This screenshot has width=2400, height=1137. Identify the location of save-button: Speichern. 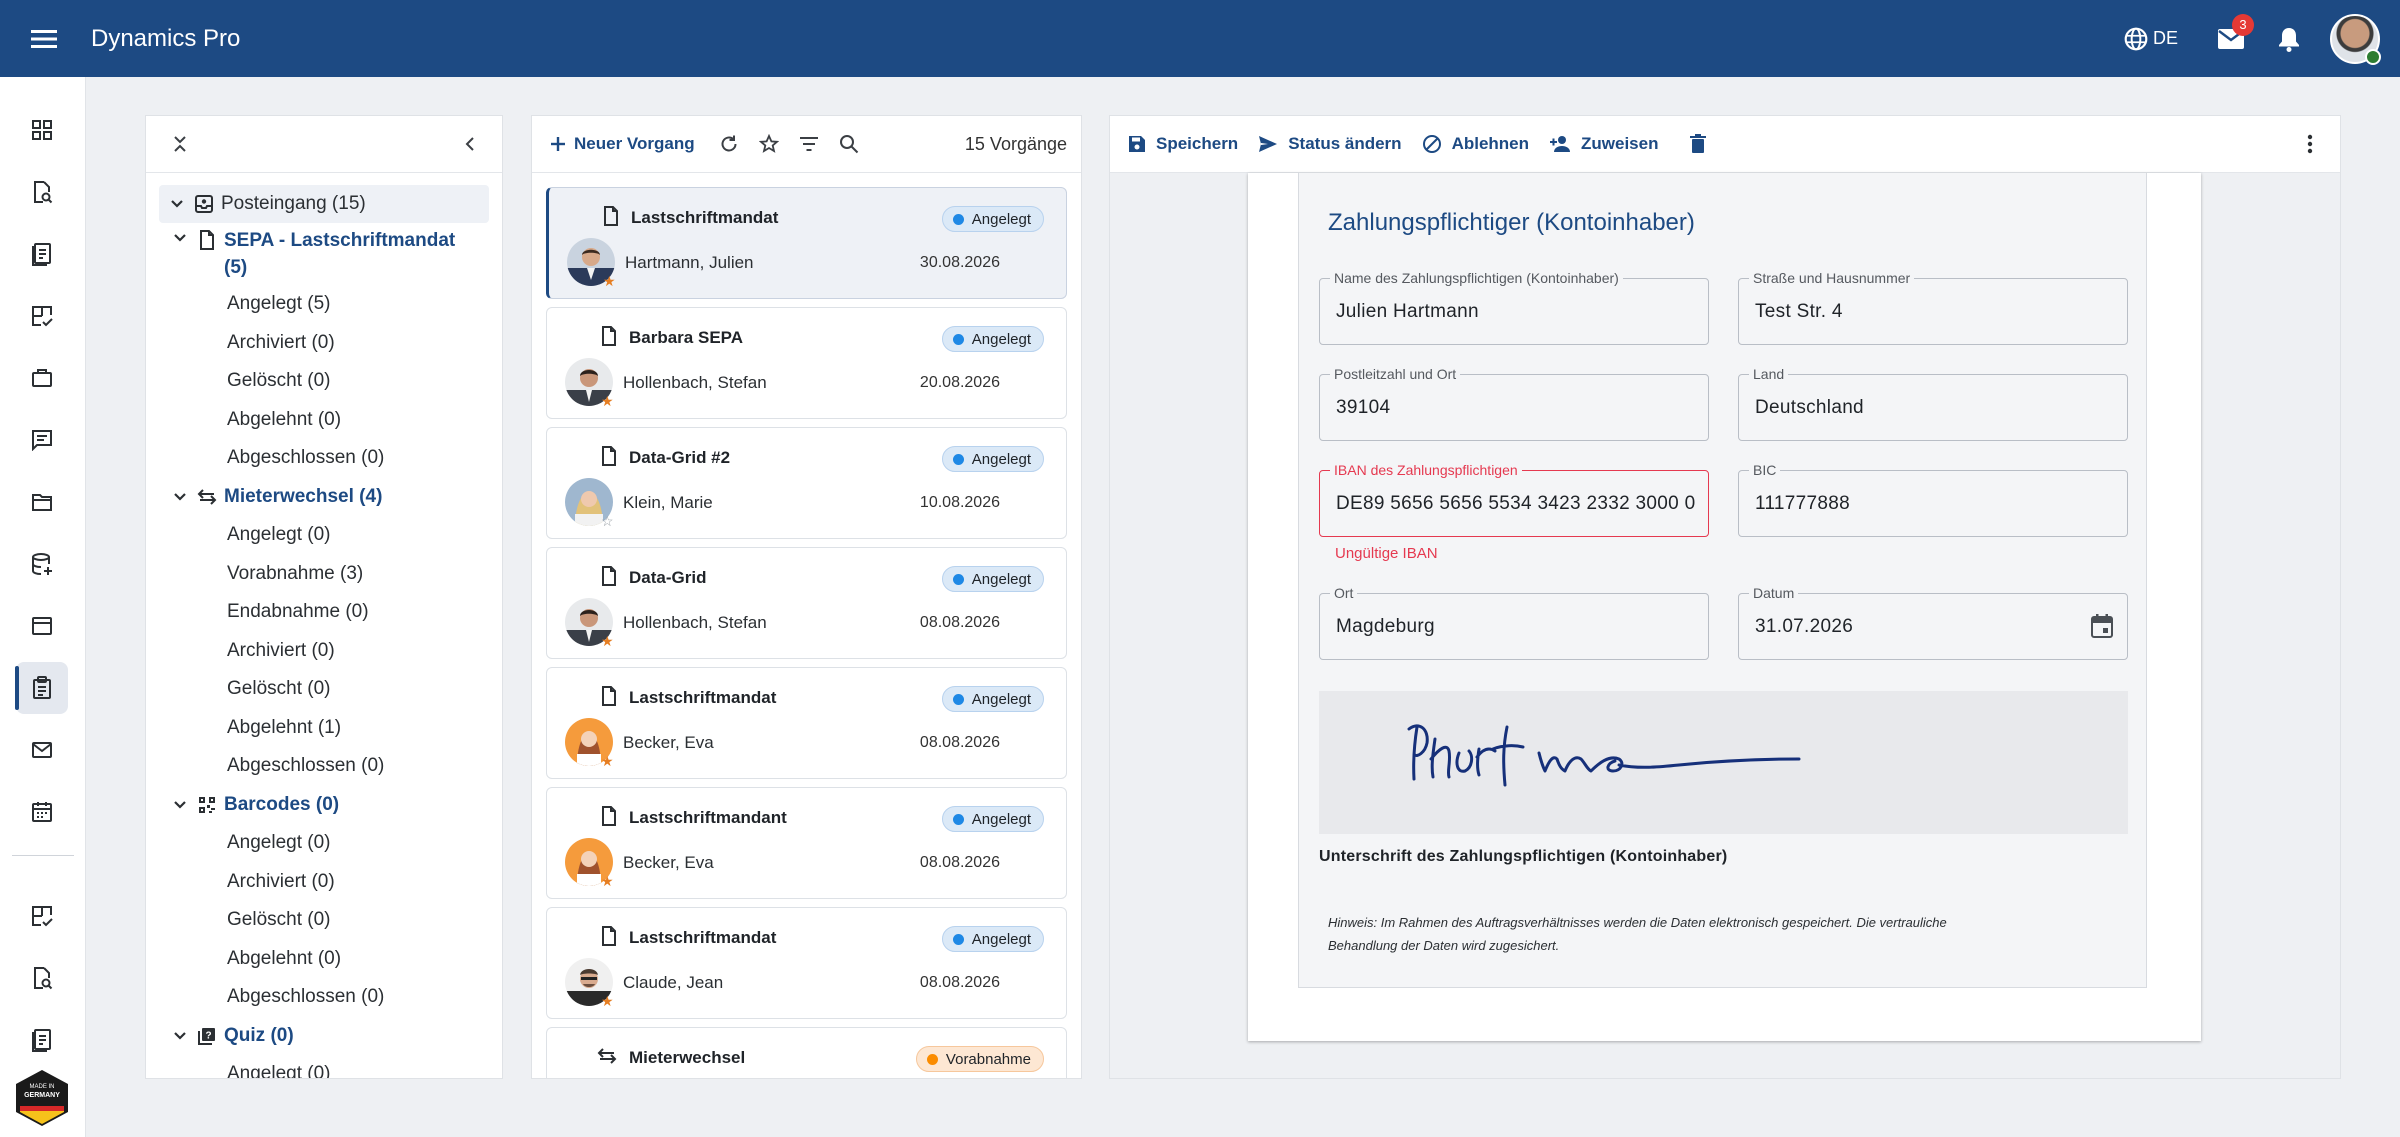
(1183, 144).